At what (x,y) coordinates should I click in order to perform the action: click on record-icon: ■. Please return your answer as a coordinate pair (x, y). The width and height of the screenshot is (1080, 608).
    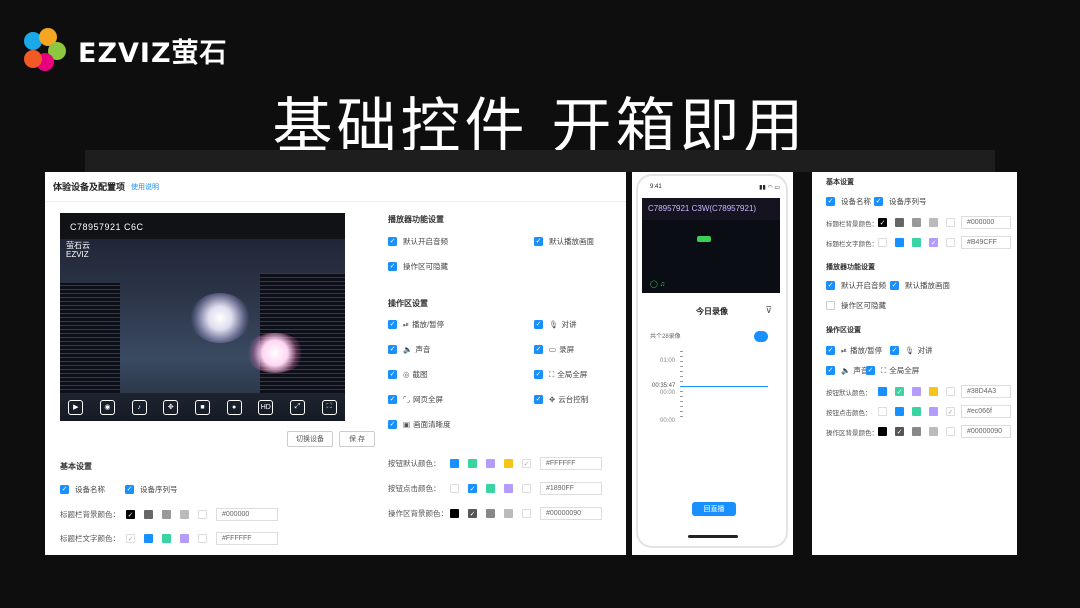
    Looking at the image, I should click on (202, 407).